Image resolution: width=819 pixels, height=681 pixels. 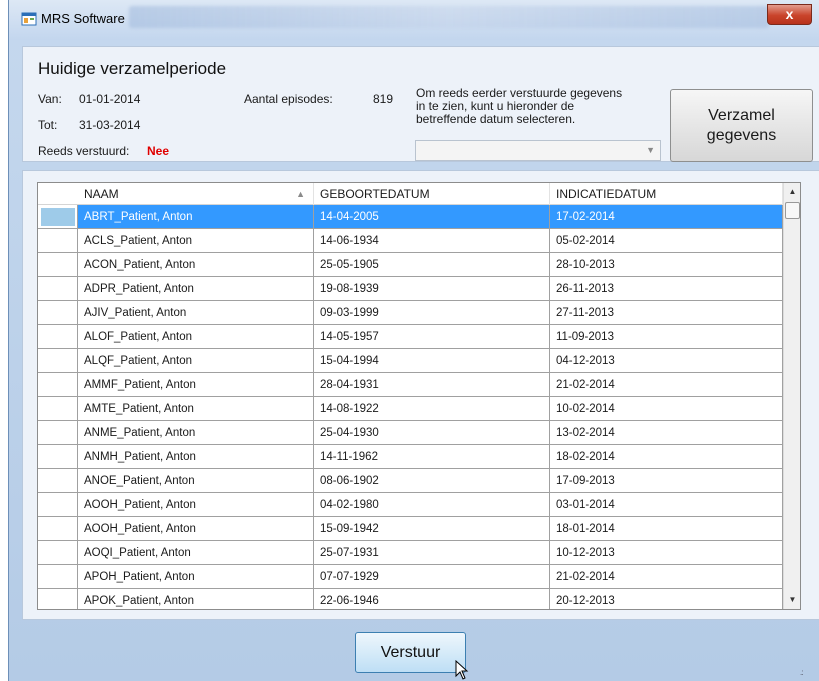 What do you see at coordinates (432, 217) in the screenshot?
I see `cell-geboortedatum: 14-04-2005` at bounding box center [432, 217].